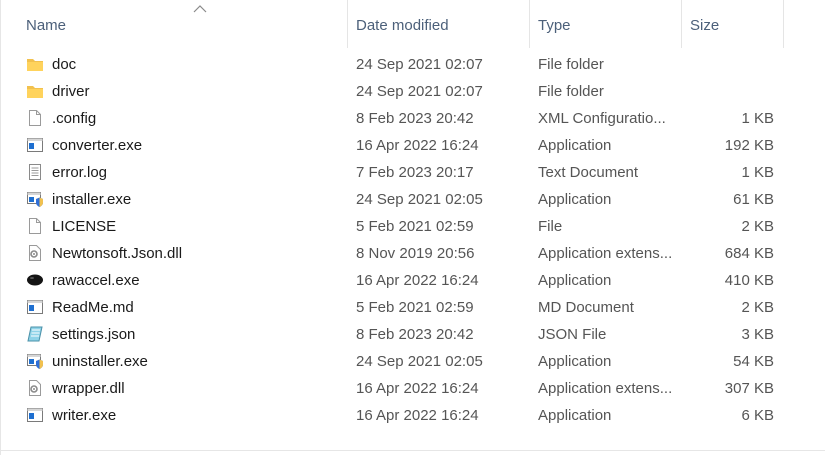 The width and height of the screenshot is (825, 455). Describe the element at coordinates (80, 172) in the screenshot. I see `file-name: error.log` at that location.